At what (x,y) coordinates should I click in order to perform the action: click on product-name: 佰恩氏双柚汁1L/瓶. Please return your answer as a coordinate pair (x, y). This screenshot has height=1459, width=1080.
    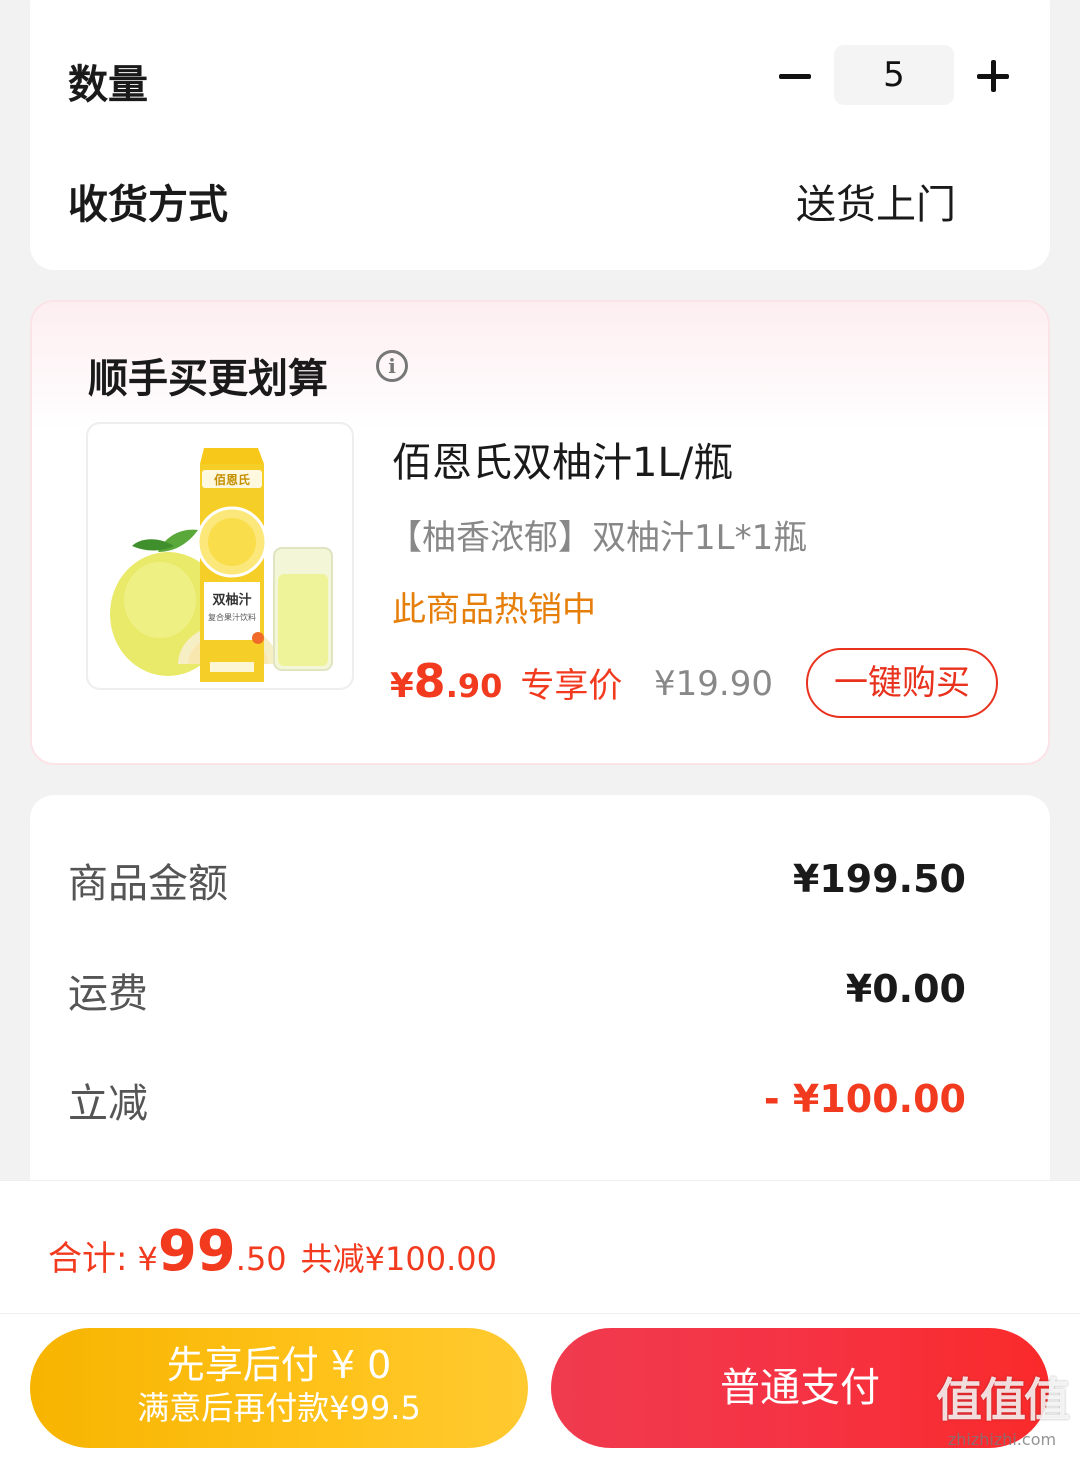
    Looking at the image, I should click on (562, 459).